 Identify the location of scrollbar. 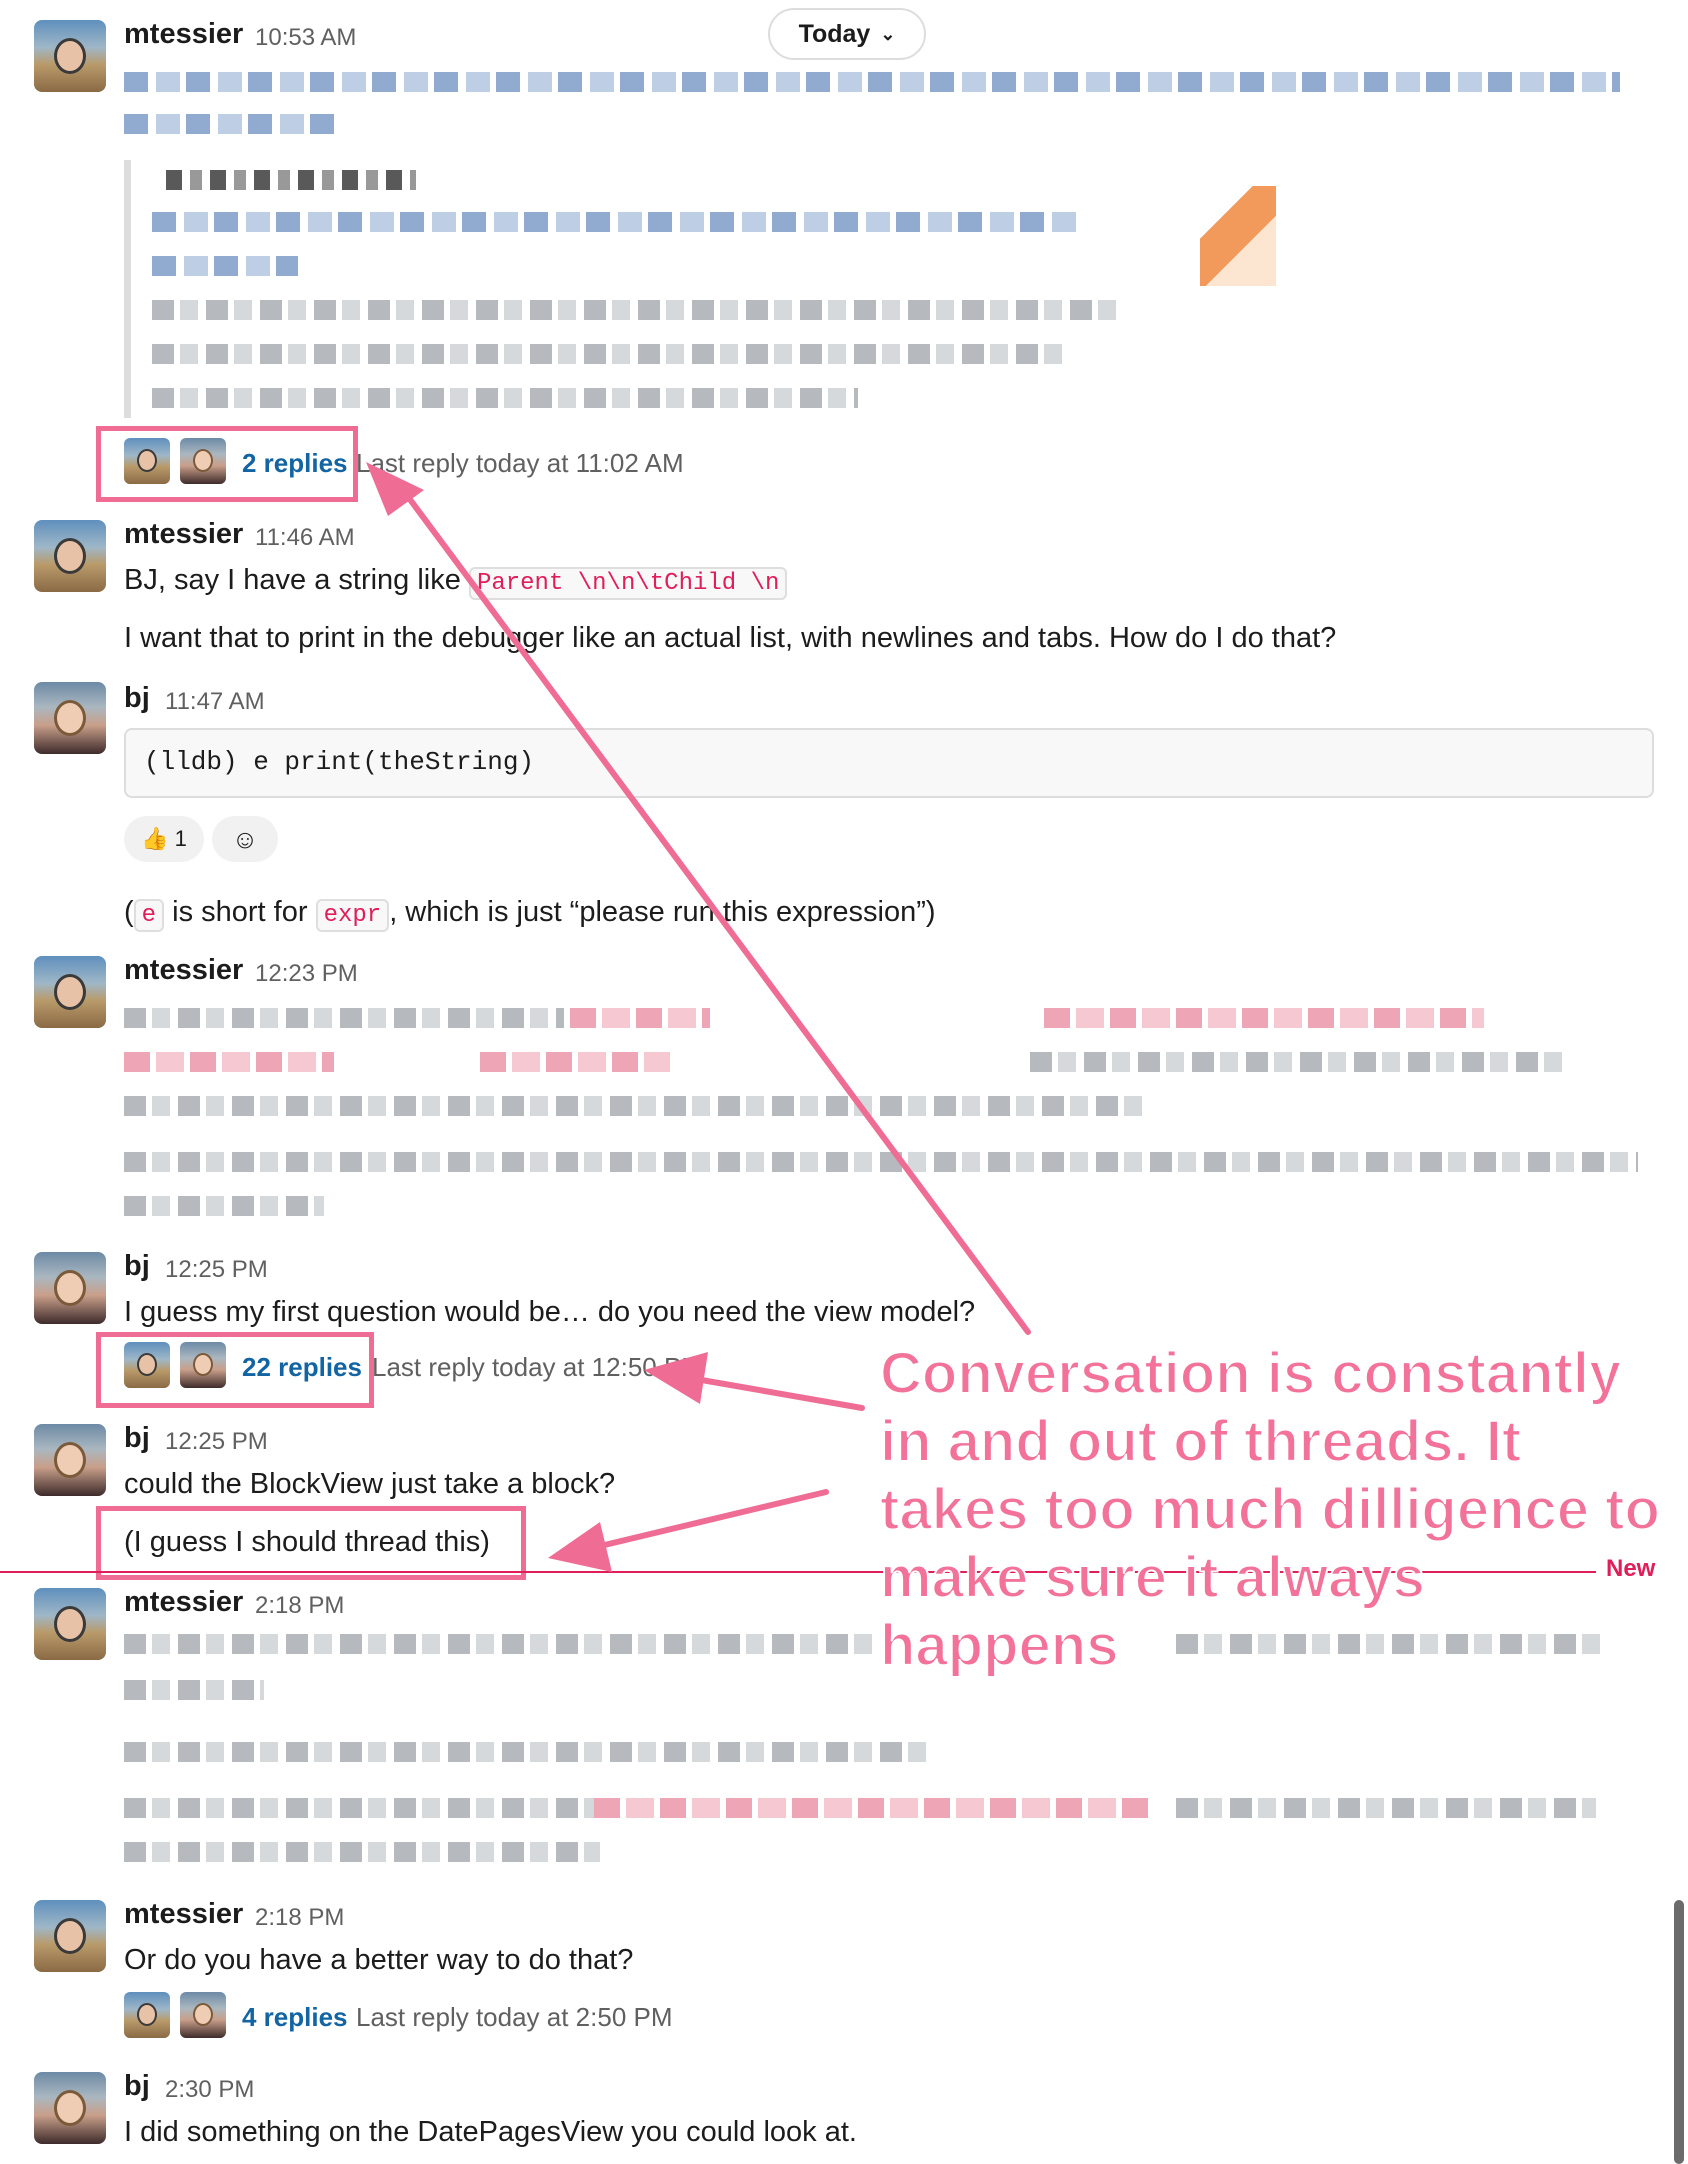
(1679, 2032).